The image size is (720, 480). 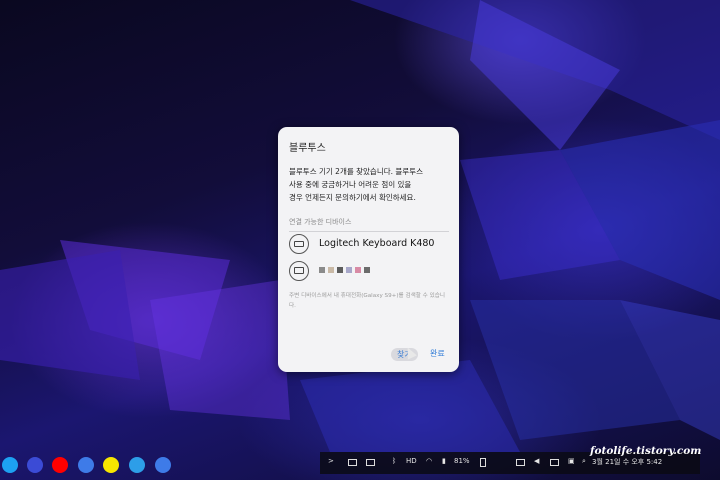 What do you see at coordinates (437, 353) in the screenshot?
I see `done-button: 완료` at bounding box center [437, 353].